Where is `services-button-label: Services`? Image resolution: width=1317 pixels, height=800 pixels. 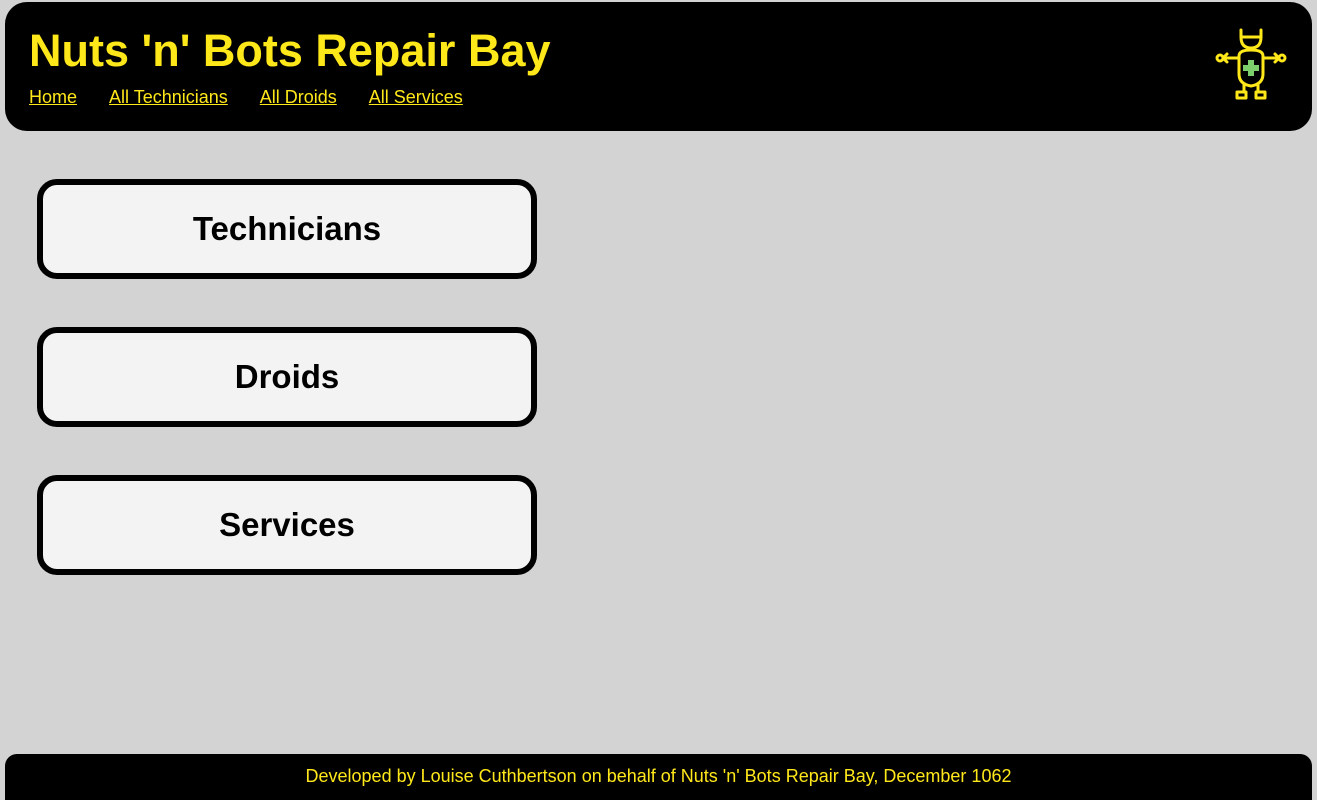
services-button-label: Services is located at coordinates (287, 524).